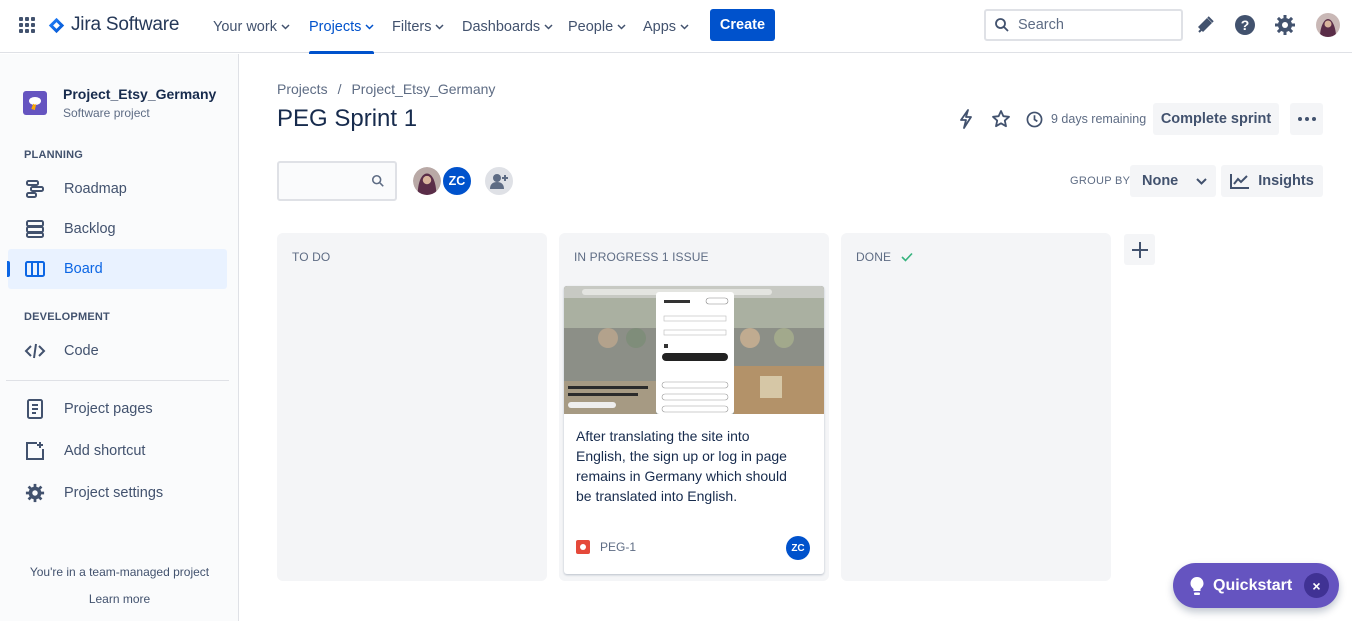 The width and height of the screenshot is (1352, 621). Describe the element at coordinates (641, 257) in the screenshot. I see `column-title-text: IN PROGRESS 1 ISSUE` at that location.